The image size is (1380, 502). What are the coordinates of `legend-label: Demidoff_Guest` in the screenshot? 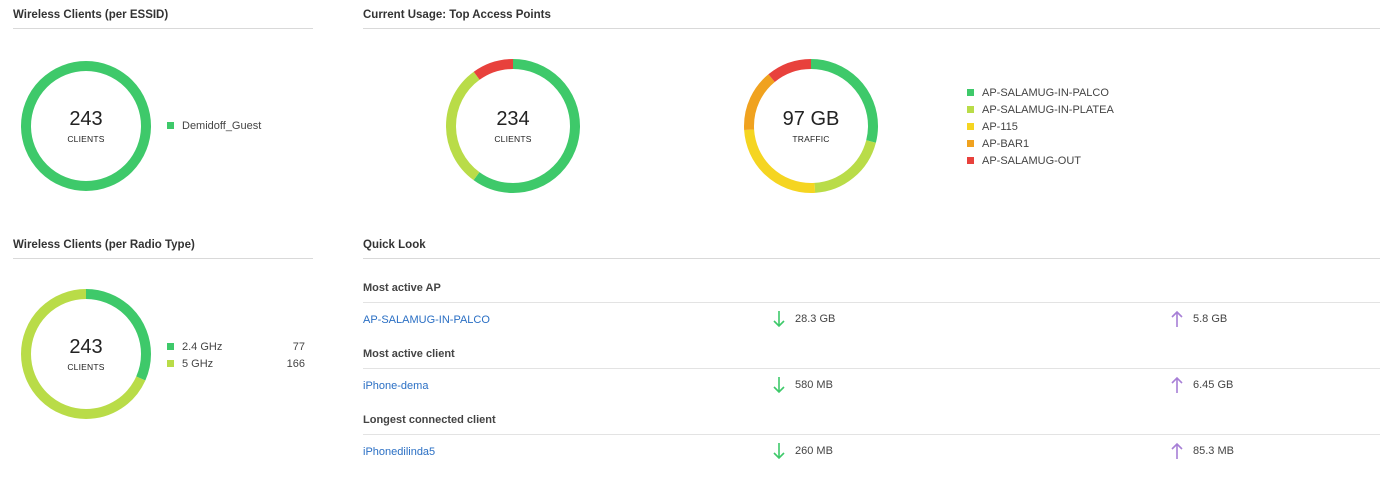 It's located at (222, 125).